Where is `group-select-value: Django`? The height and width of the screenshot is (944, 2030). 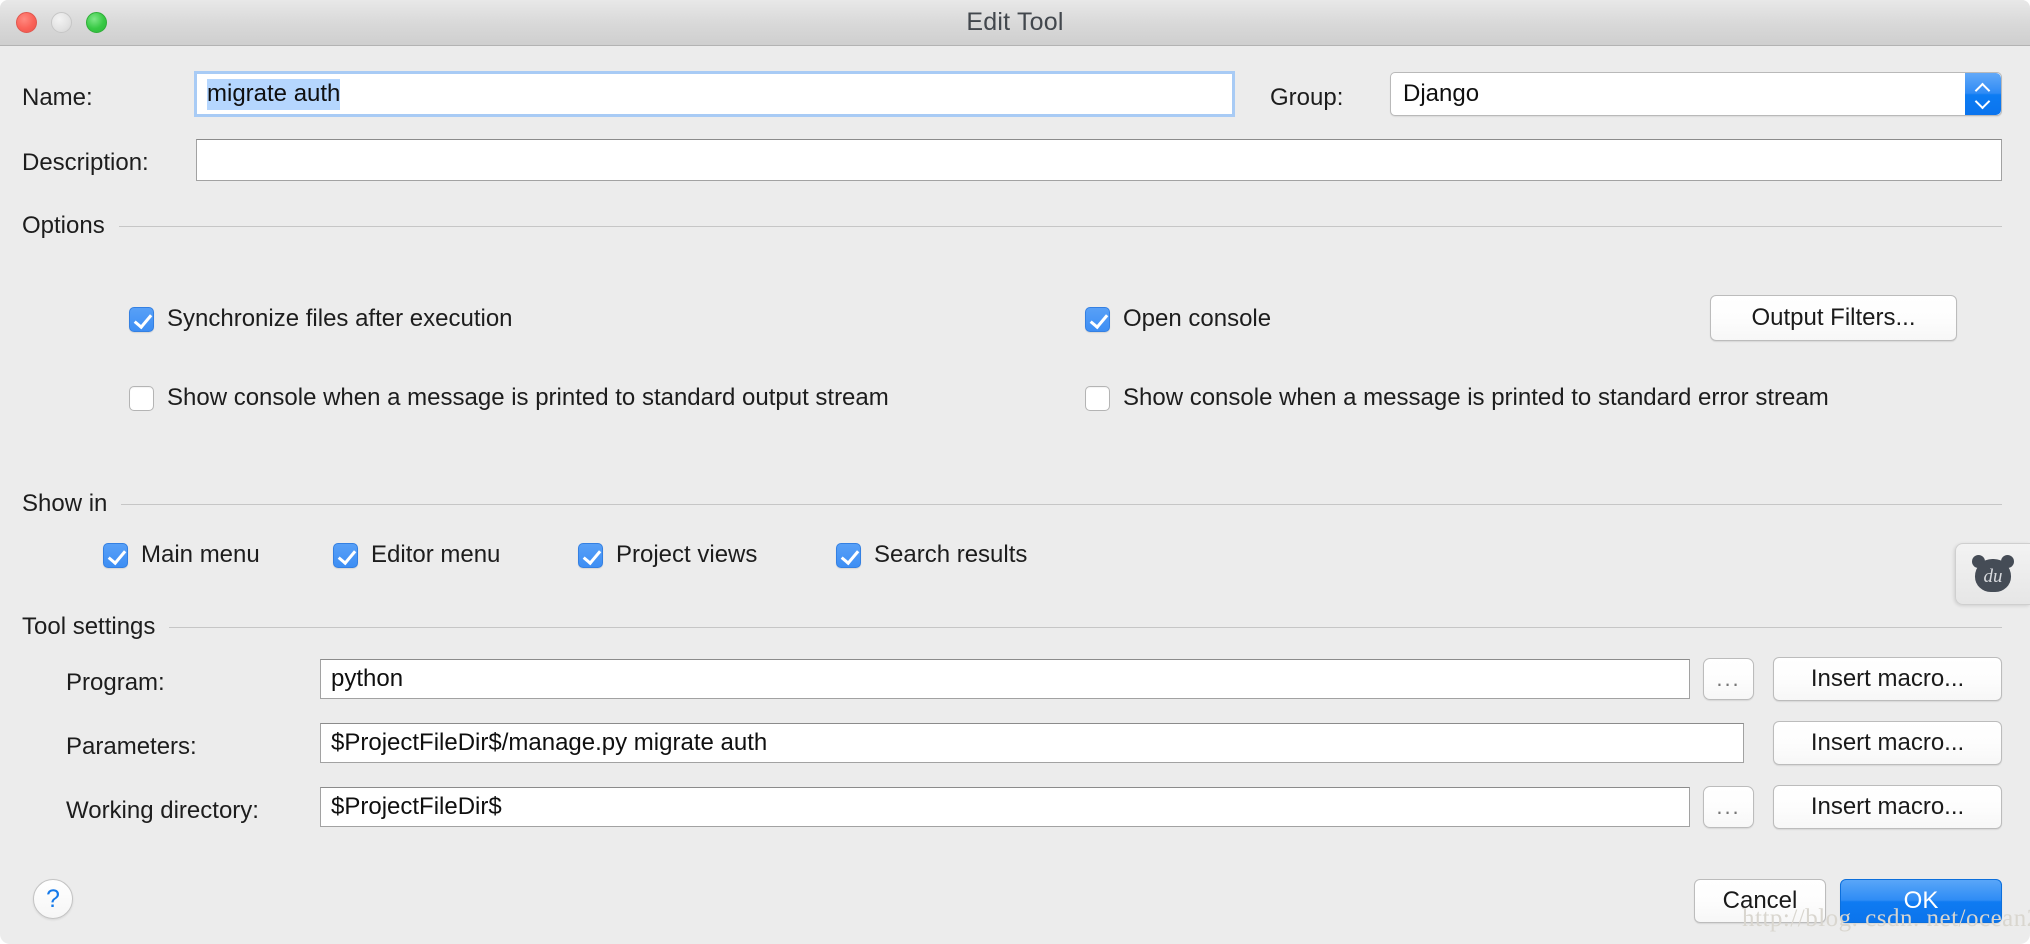
group-select-value: Django is located at coordinates (1441, 93).